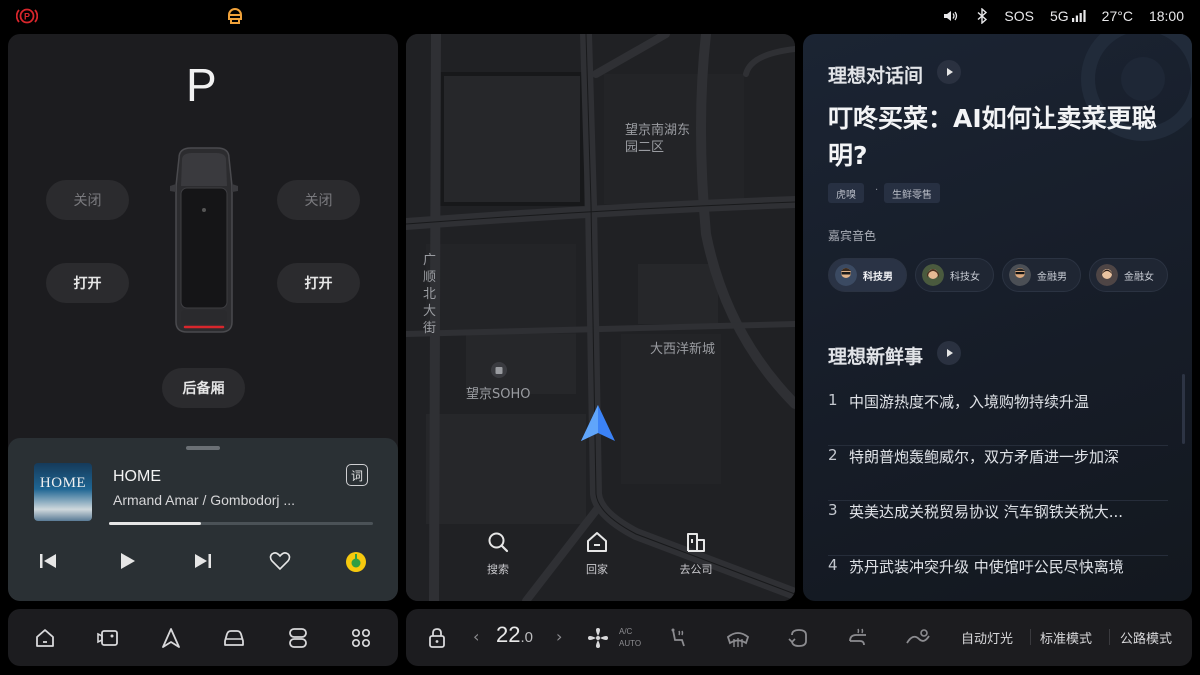  Describe the element at coordinates (498, 394) in the screenshot. I see `map-label-poi: 望京SOHO` at that location.